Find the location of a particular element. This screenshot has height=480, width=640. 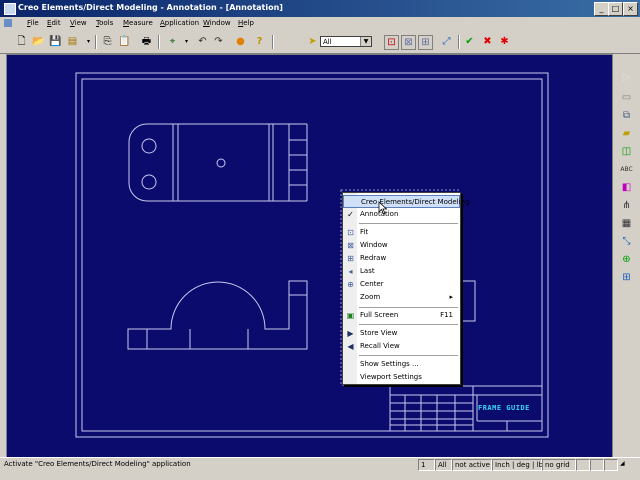

status-grid: no grid is located at coordinates (559, 465).